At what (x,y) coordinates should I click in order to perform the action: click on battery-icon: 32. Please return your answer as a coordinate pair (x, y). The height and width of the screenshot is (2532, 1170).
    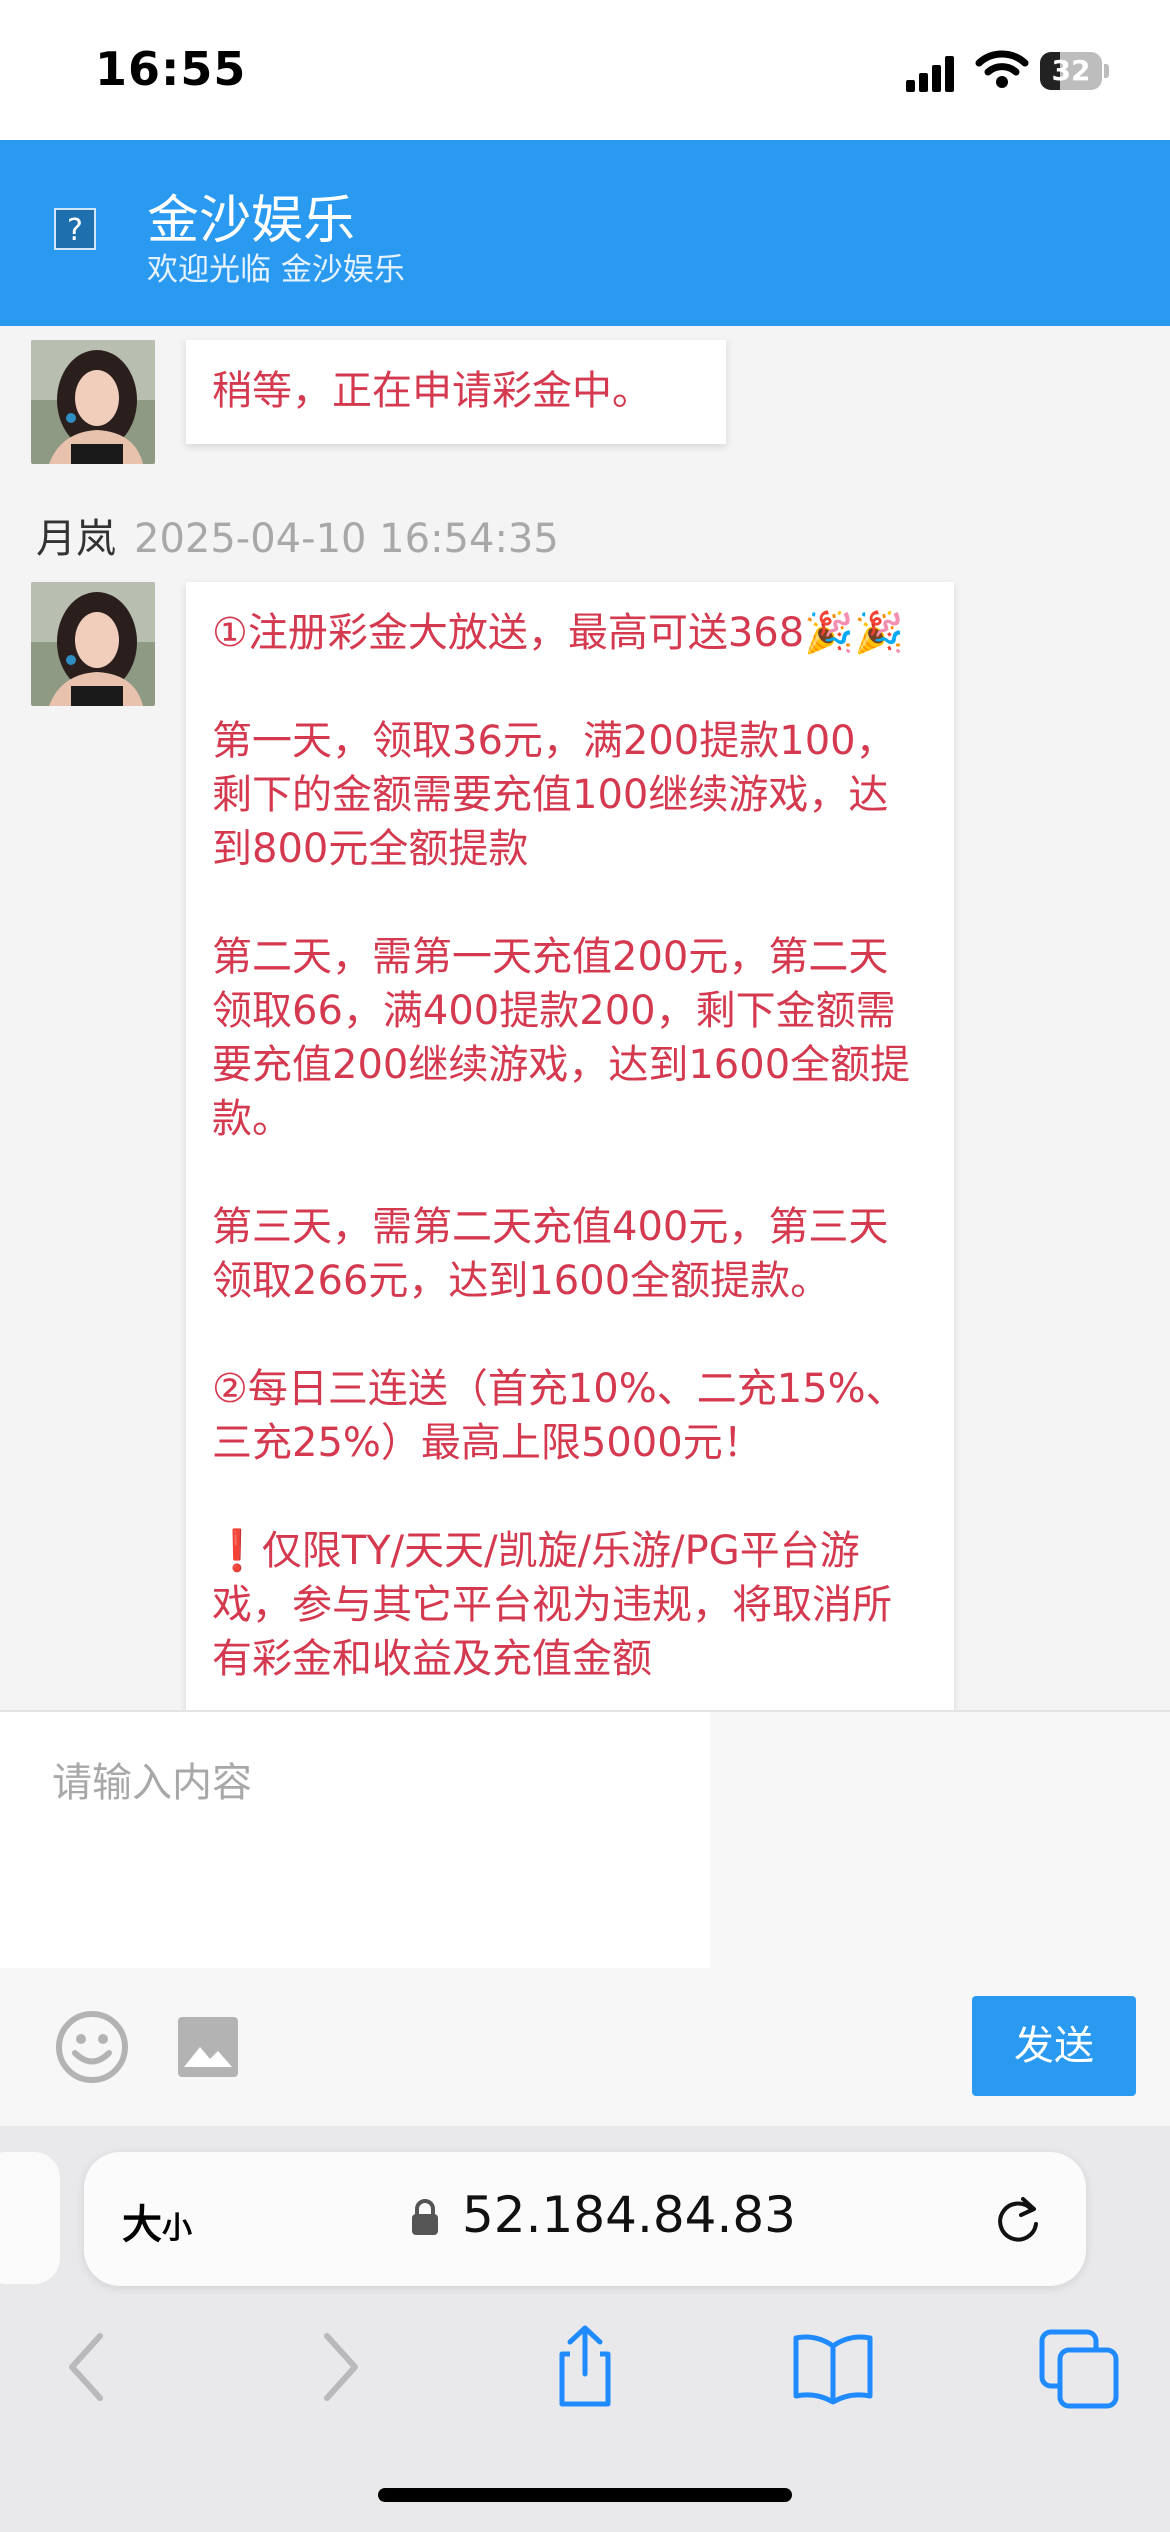
    Looking at the image, I should click on (1075, 71).